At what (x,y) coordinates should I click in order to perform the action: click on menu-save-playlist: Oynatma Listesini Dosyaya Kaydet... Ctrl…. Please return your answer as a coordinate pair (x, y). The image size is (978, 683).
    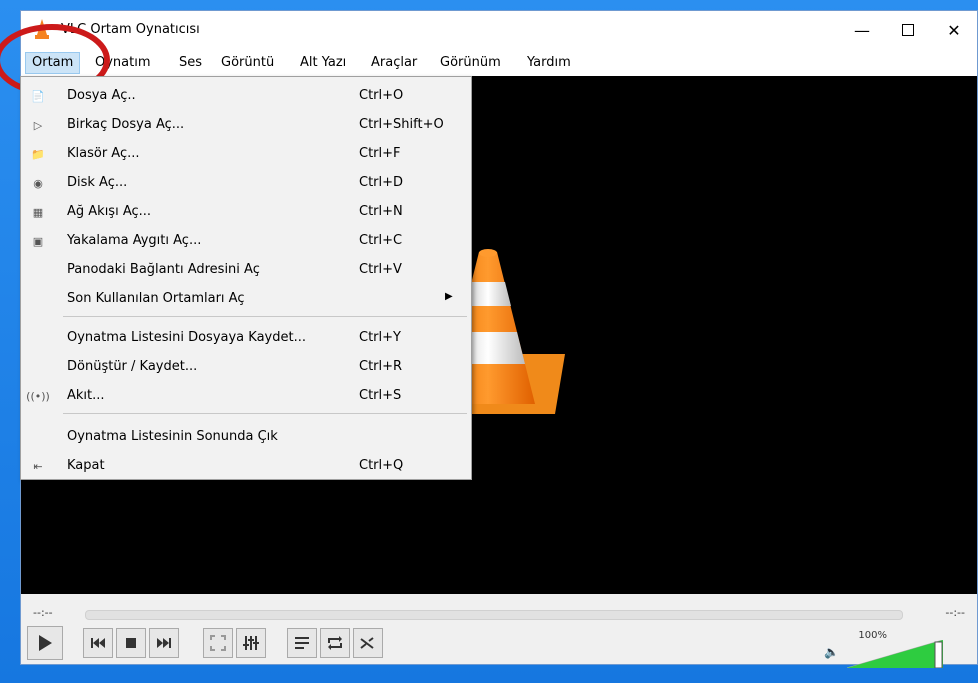
    Looking at the image, I should click on (246, 338).